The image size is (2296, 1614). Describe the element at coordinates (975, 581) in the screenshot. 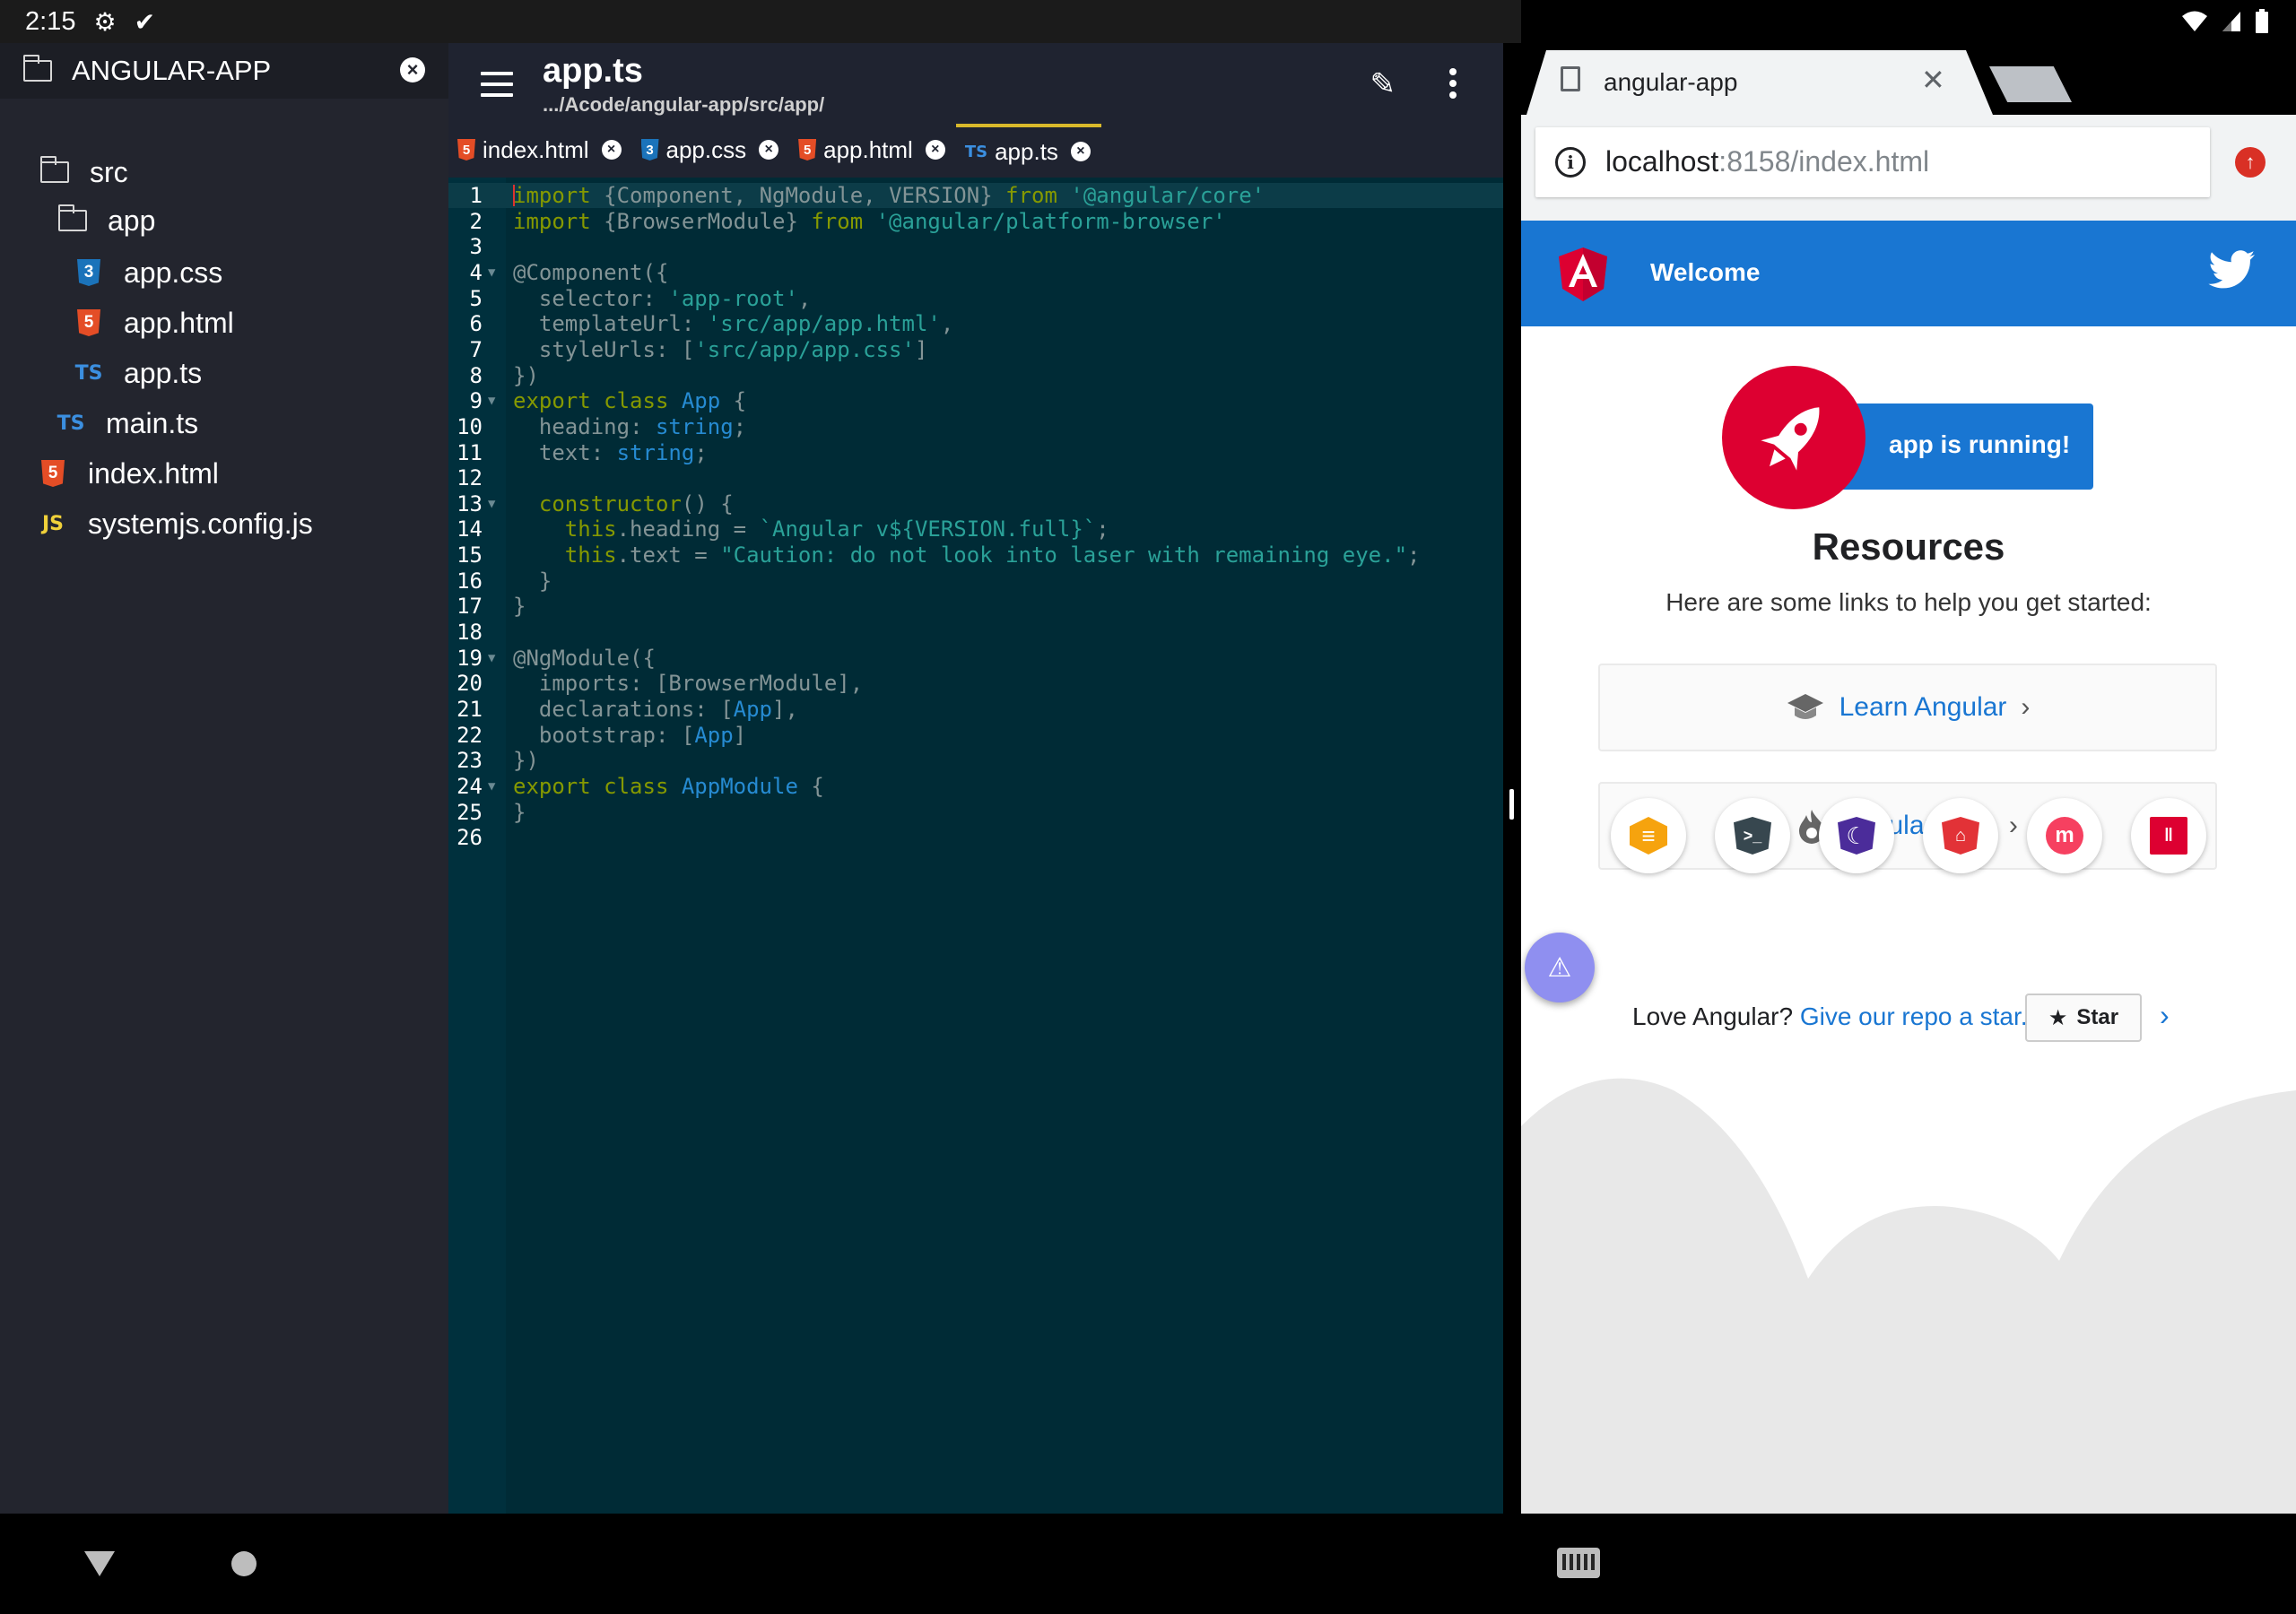

I see `code-line: 16 }` at that location.